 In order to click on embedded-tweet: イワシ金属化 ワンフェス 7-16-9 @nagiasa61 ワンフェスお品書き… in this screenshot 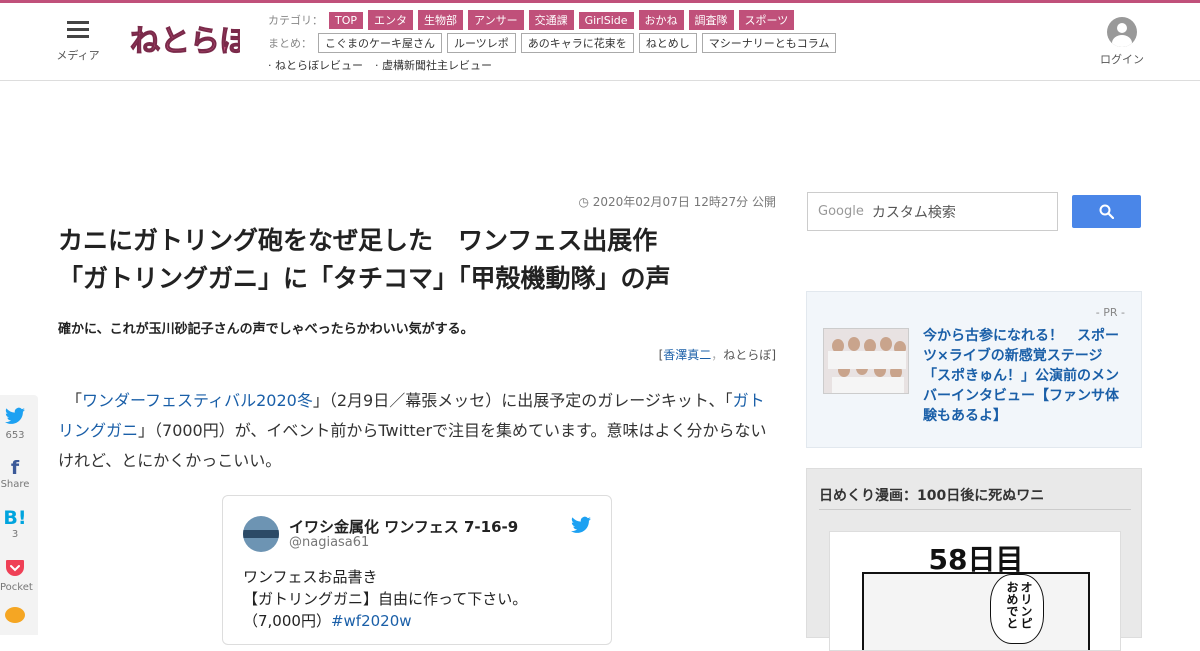, I will do `click(417, 570)`.